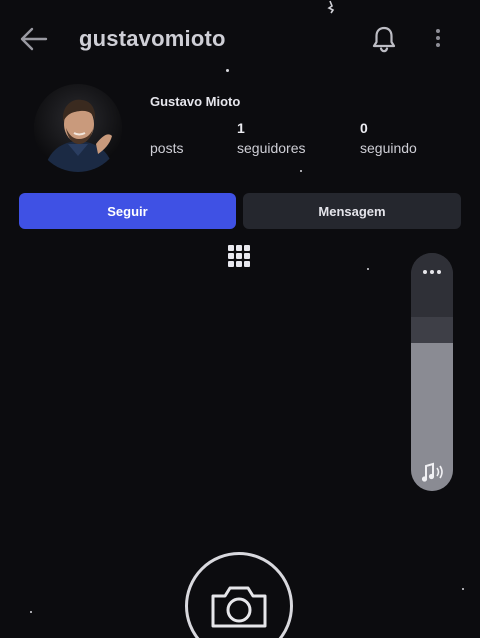 The height and width of the screenshot is (638, 480). I want to click on profile-display-name: Gustavo Mioto, so click(195, 101).